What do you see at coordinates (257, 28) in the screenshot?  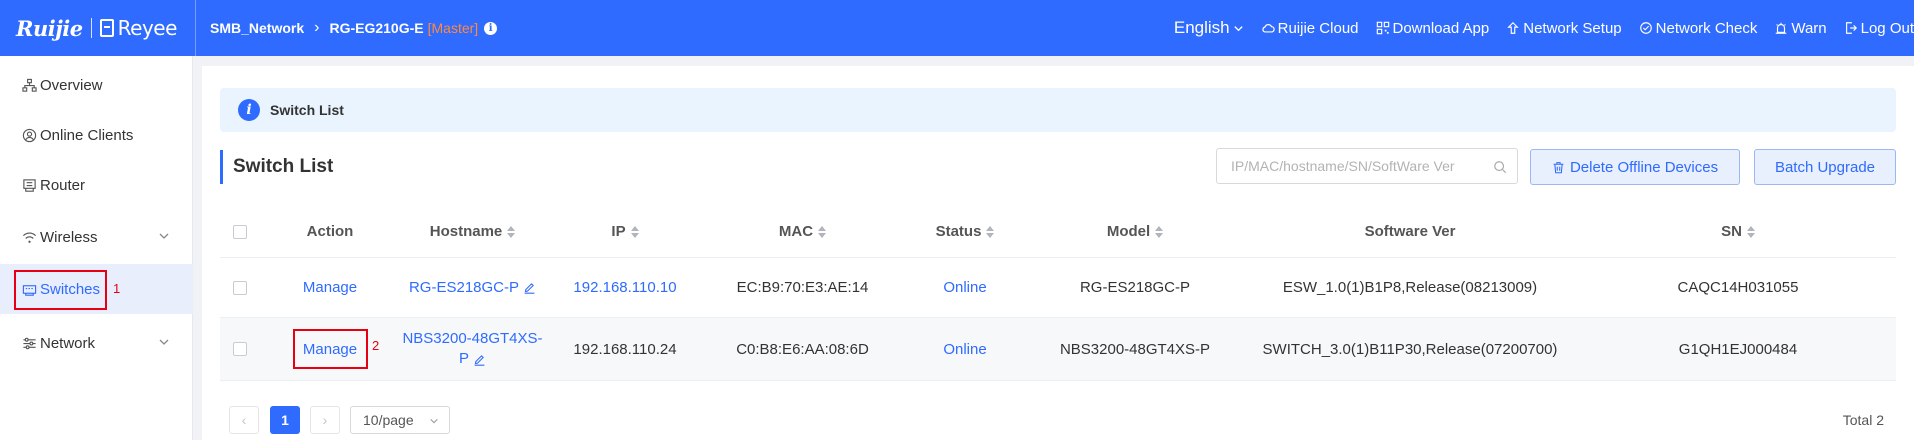 I see `breadcrumb-network: SMB_Network` at bounding box center [257, 28].